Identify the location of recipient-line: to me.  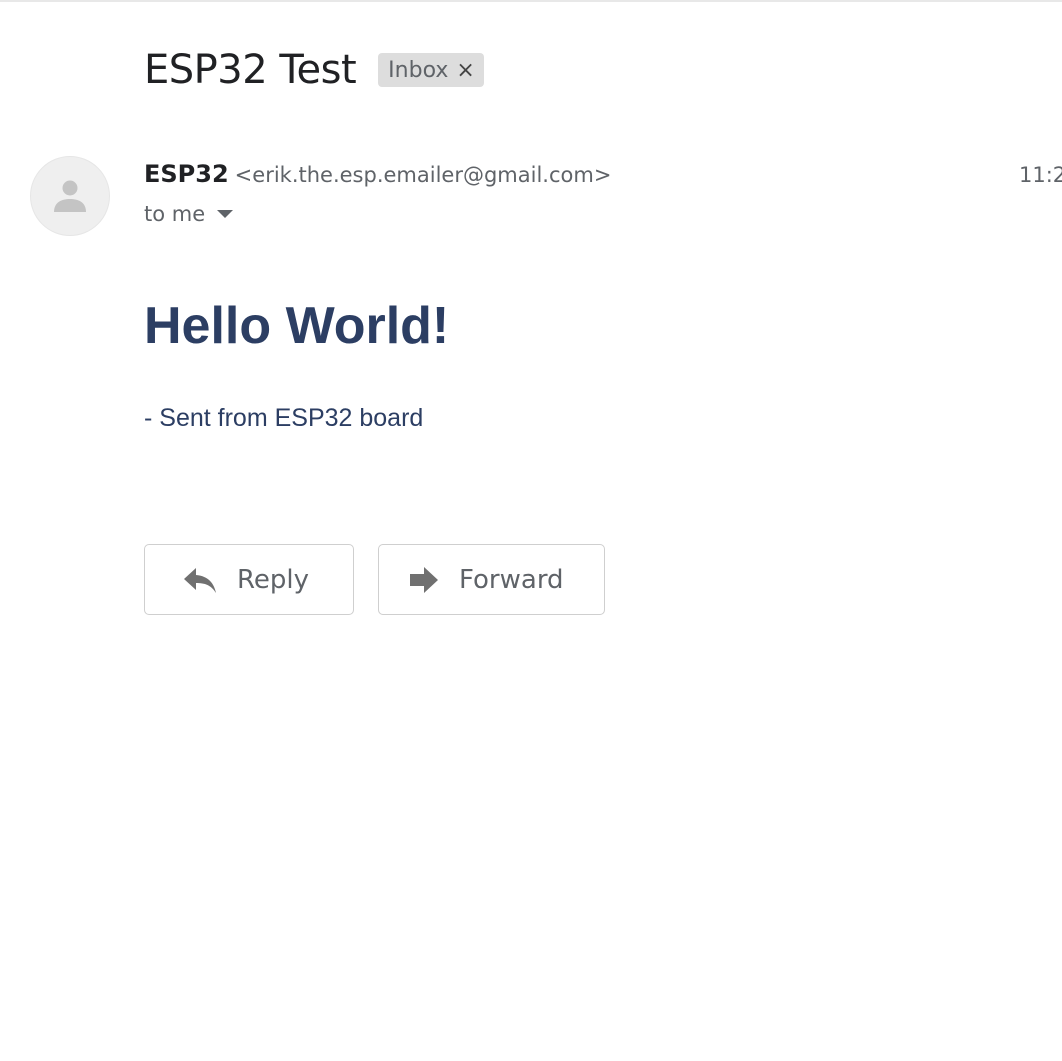
(189, 214).